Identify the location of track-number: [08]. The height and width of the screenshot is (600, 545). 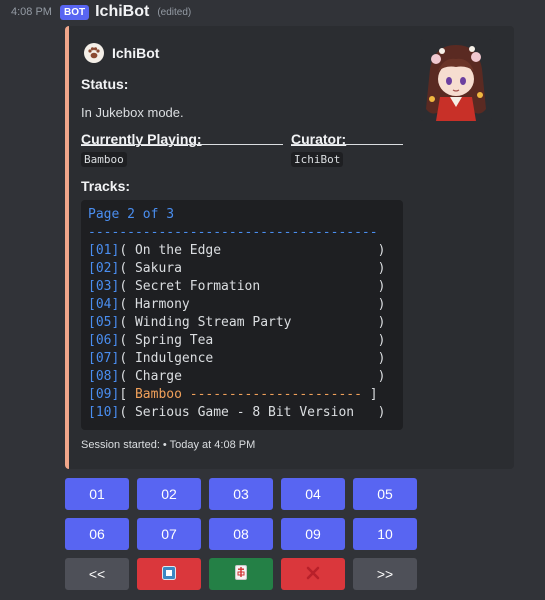
(104, 376).